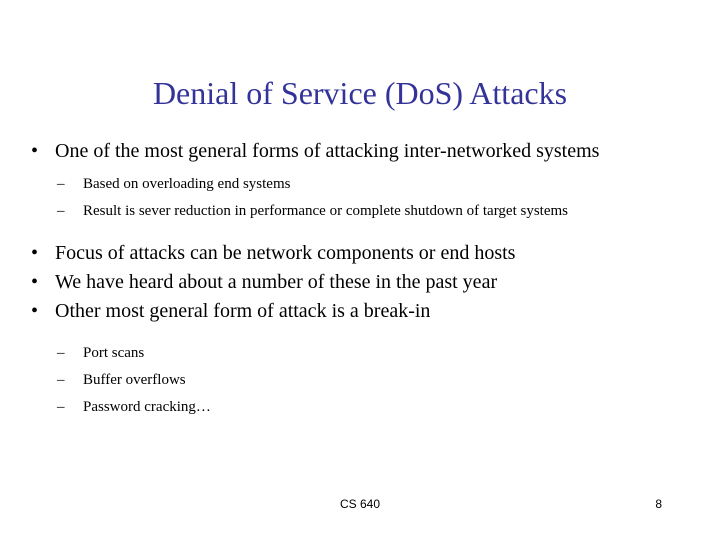  Describe the element at coordinates (360, 504) in the screenshot. I see `footer-course-label: CS 640` at that location.